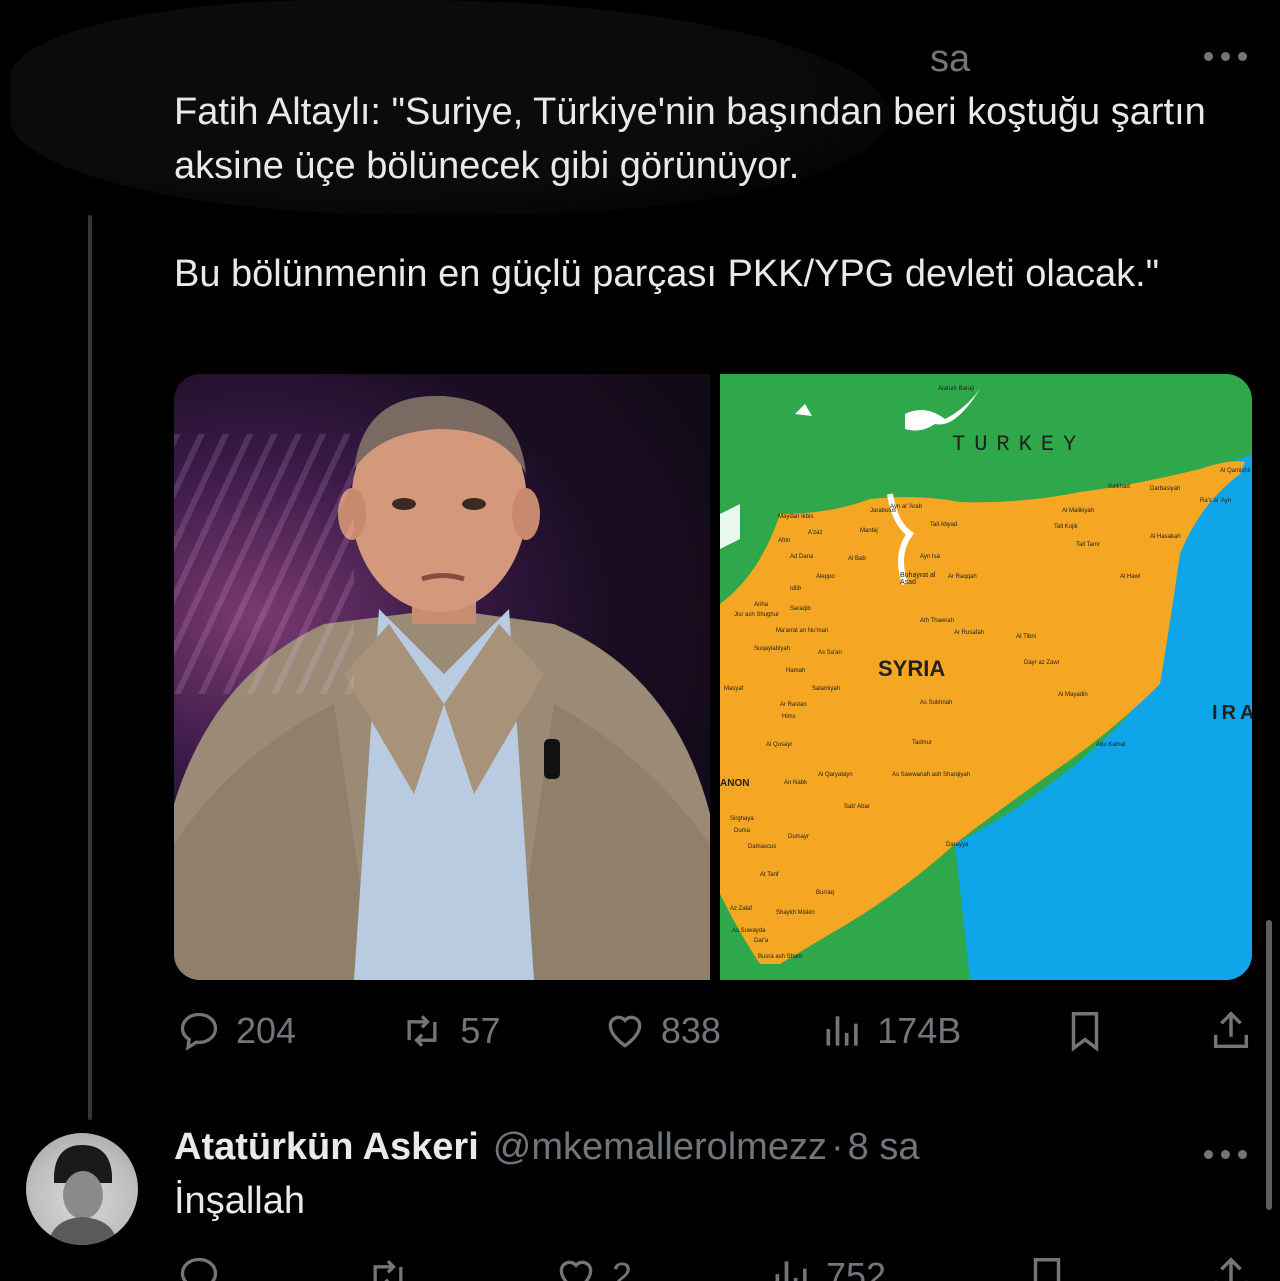  Describe the element at coordinates (1119, 487) in the screenshot. I see `map-city-label: Salkhad` at that location.